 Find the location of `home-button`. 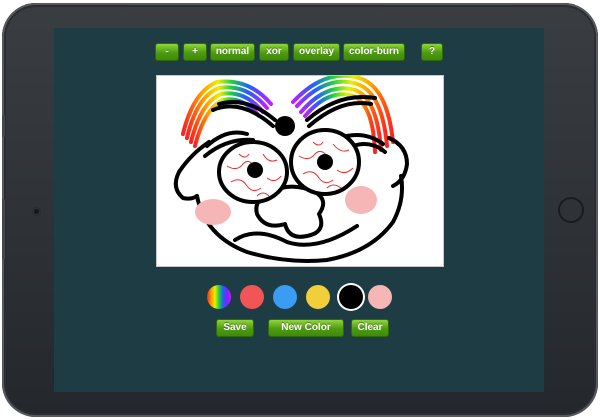

home-button is located at coordinates (571, 210).